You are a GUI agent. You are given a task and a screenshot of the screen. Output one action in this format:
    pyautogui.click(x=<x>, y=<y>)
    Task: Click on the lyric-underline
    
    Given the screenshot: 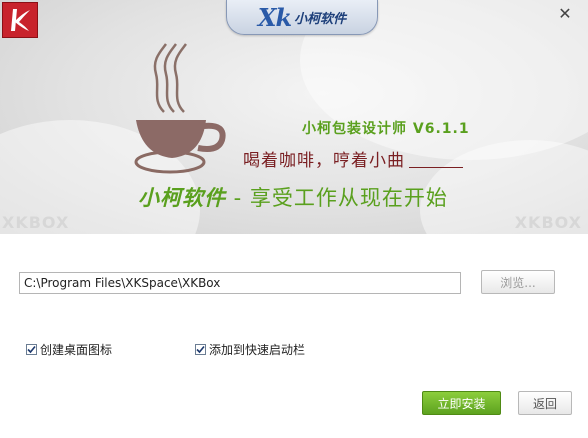 What is the action you would take?
    pyautogui.click(x=436, y=167)
    